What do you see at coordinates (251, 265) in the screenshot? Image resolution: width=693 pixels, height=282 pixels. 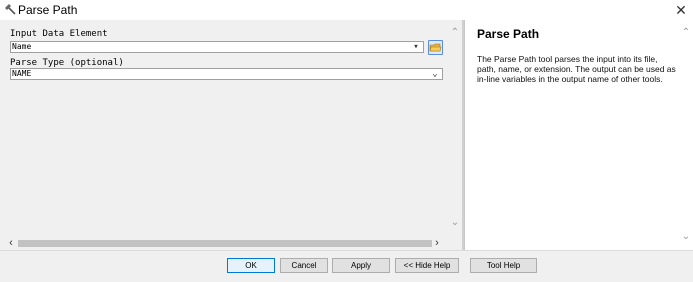 I see `ok-button: OK` at bounding box center [251, 265].